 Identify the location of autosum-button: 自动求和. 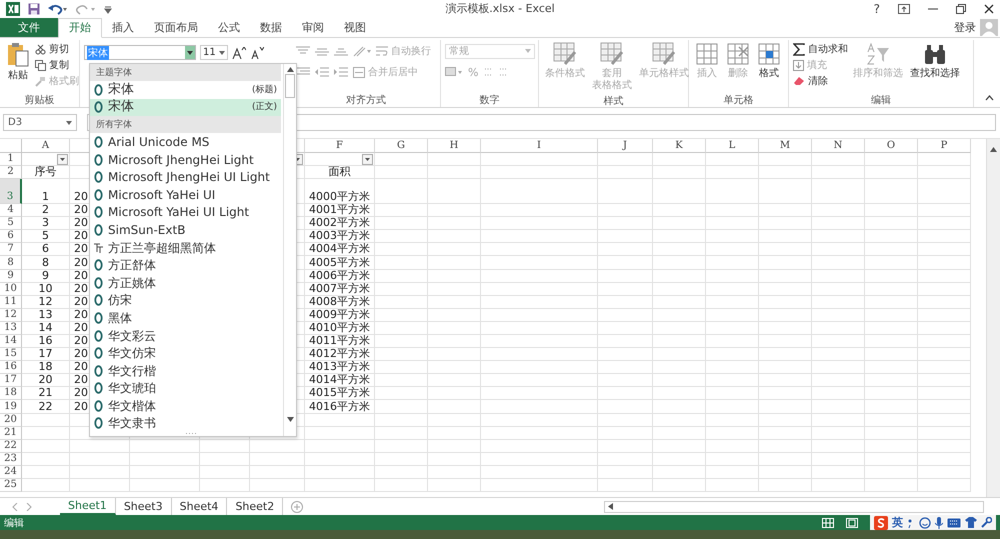
(820, 49).